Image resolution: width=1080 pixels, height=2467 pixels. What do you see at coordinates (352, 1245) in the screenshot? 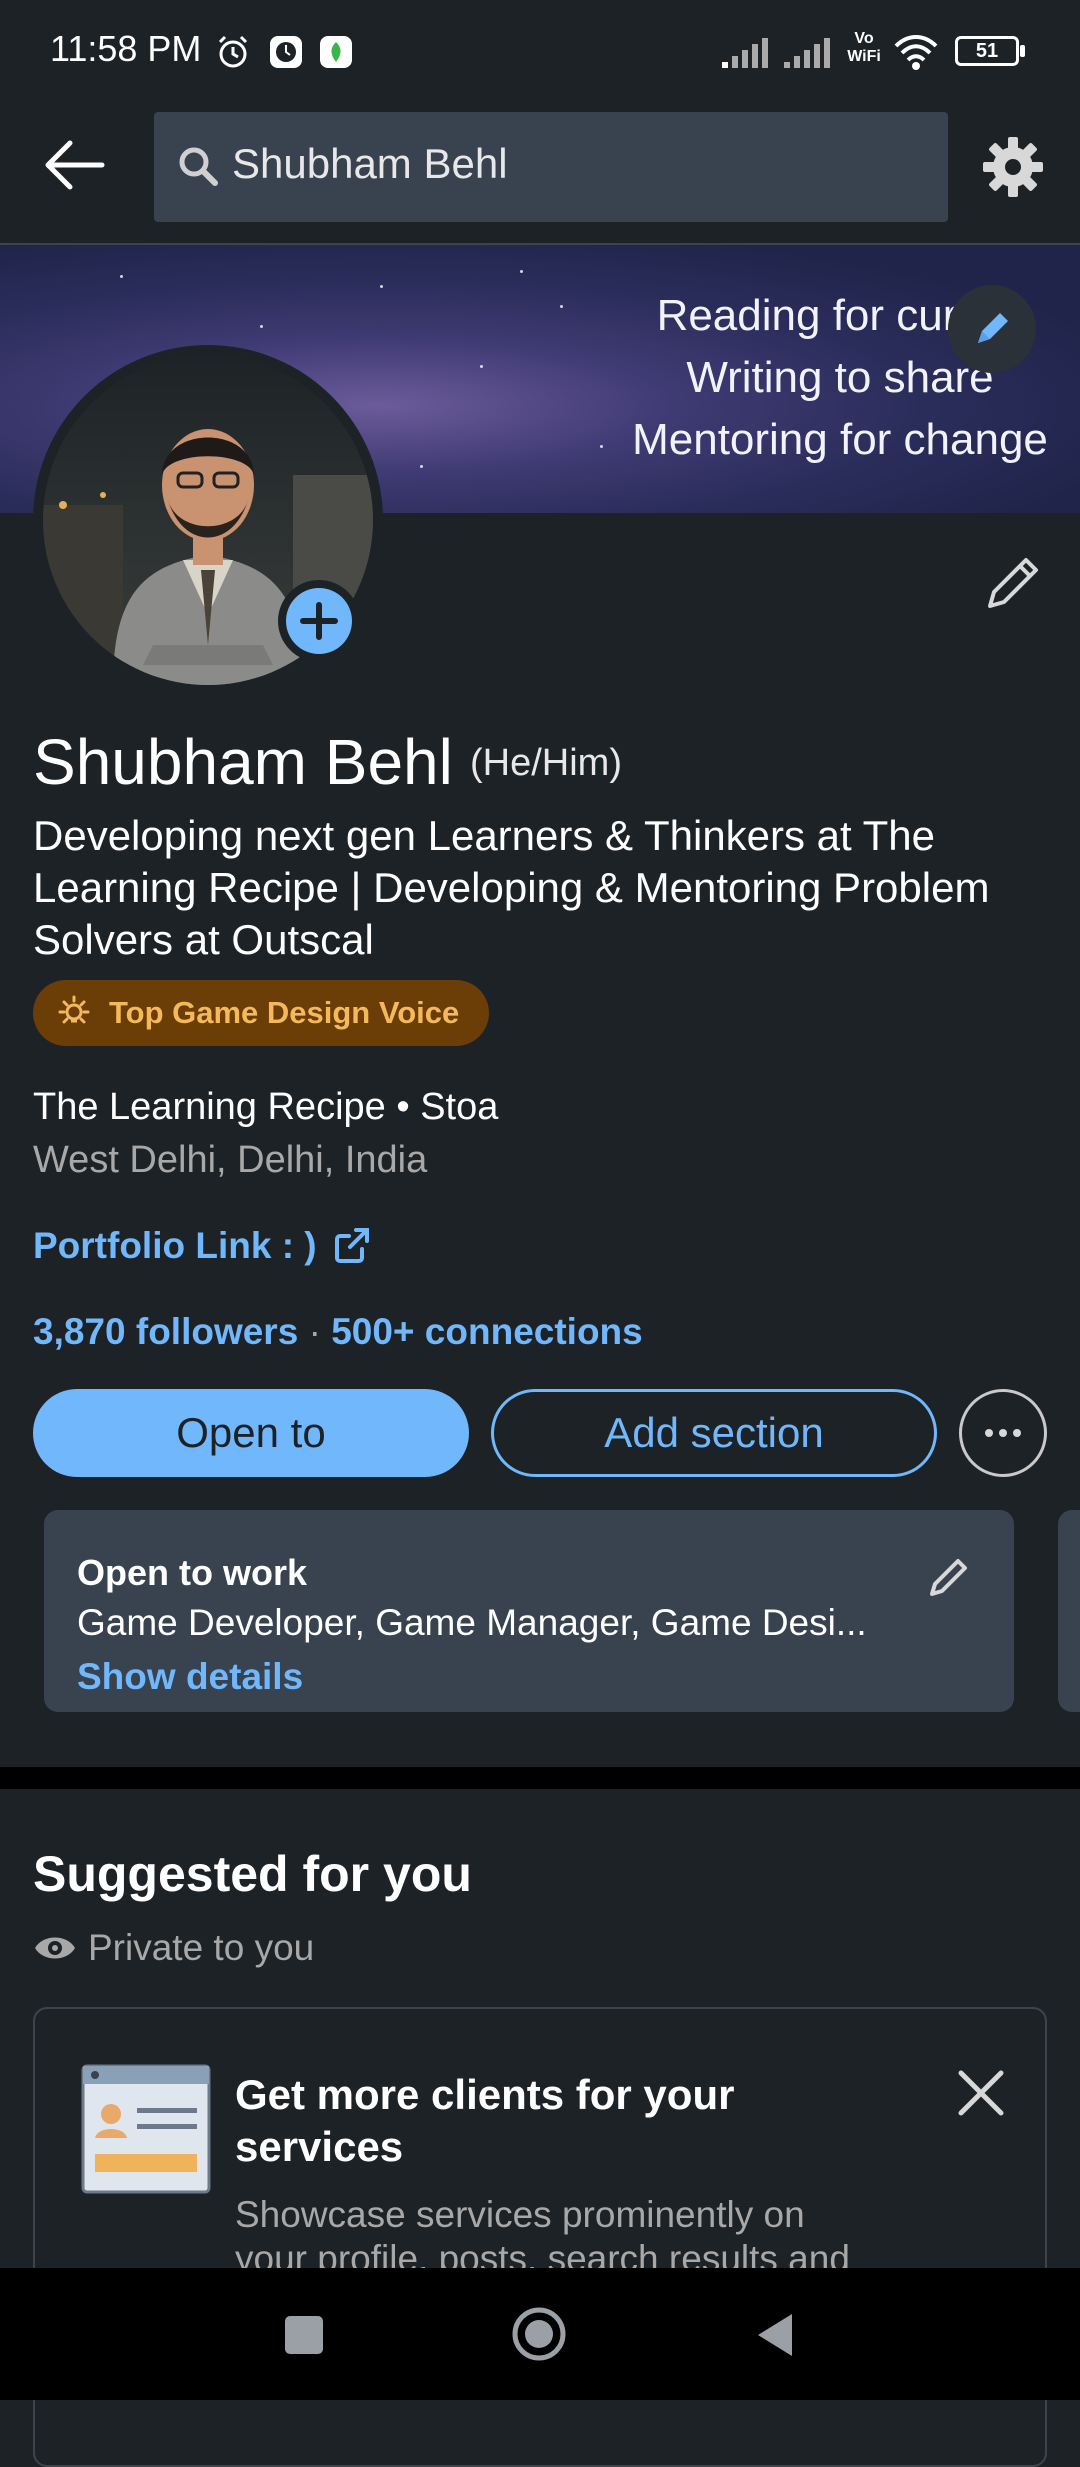
I see `external-link-icon` at bounding box center [352, 1245].